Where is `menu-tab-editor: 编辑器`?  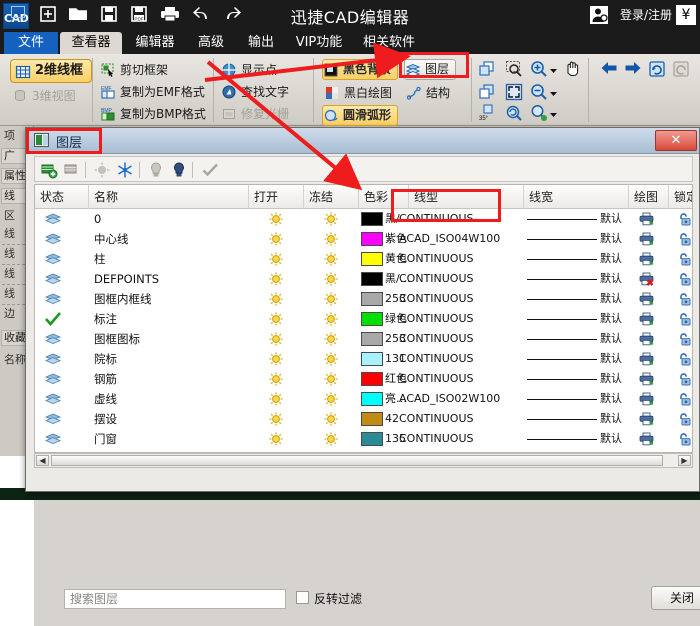
menu-tab-editor: 编辑器 is located at coordinates (155, 43).